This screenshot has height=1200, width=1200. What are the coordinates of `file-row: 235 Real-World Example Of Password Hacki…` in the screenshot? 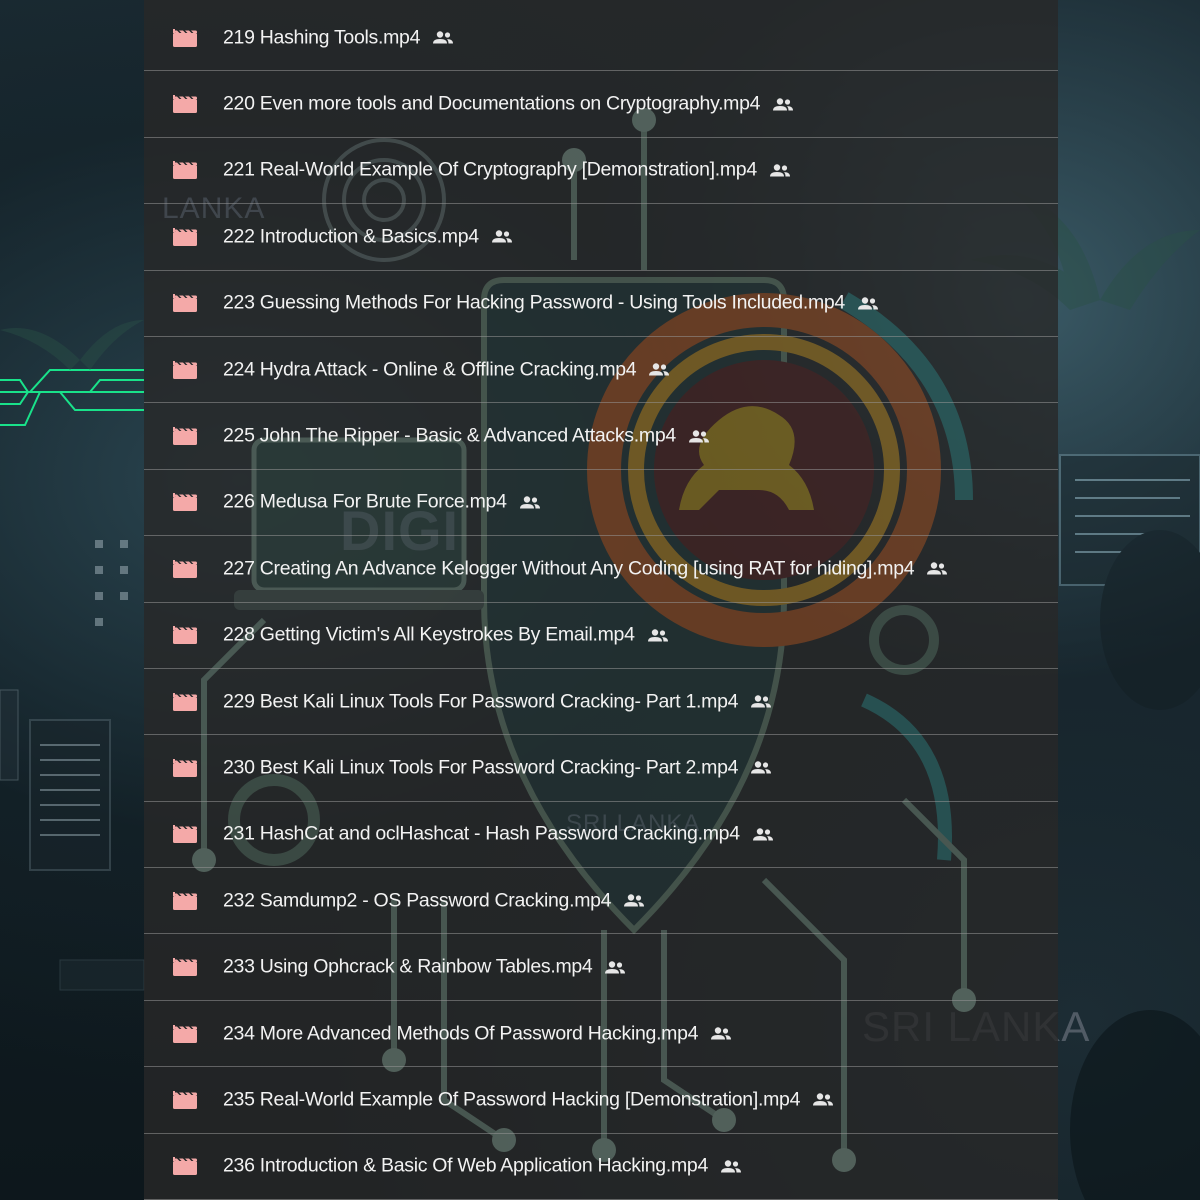 It's located at (601, 1100).